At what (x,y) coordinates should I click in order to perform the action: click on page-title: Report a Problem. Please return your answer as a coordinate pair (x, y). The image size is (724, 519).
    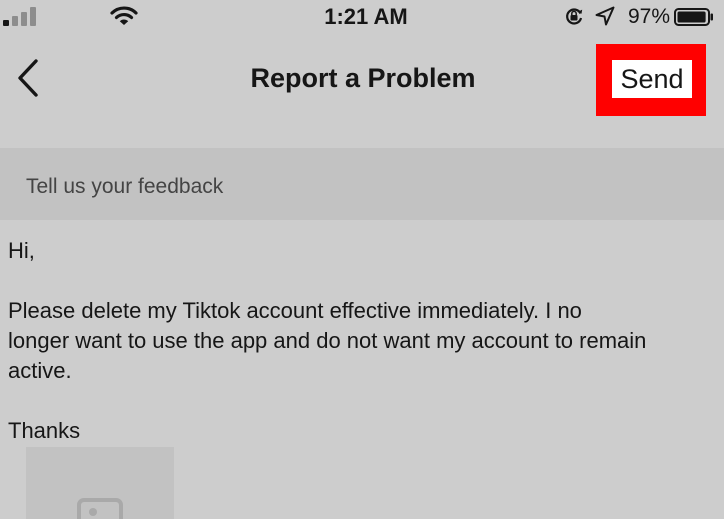
    Looking at the image, I should click on (363, 78).